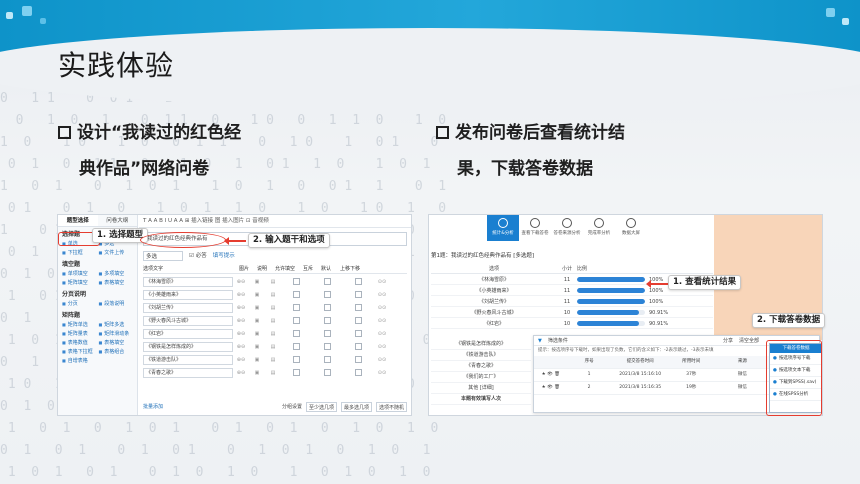 This screenshot has width=860, height=484. I want to click on footer-option: 选项不随机, so click(391, 407).